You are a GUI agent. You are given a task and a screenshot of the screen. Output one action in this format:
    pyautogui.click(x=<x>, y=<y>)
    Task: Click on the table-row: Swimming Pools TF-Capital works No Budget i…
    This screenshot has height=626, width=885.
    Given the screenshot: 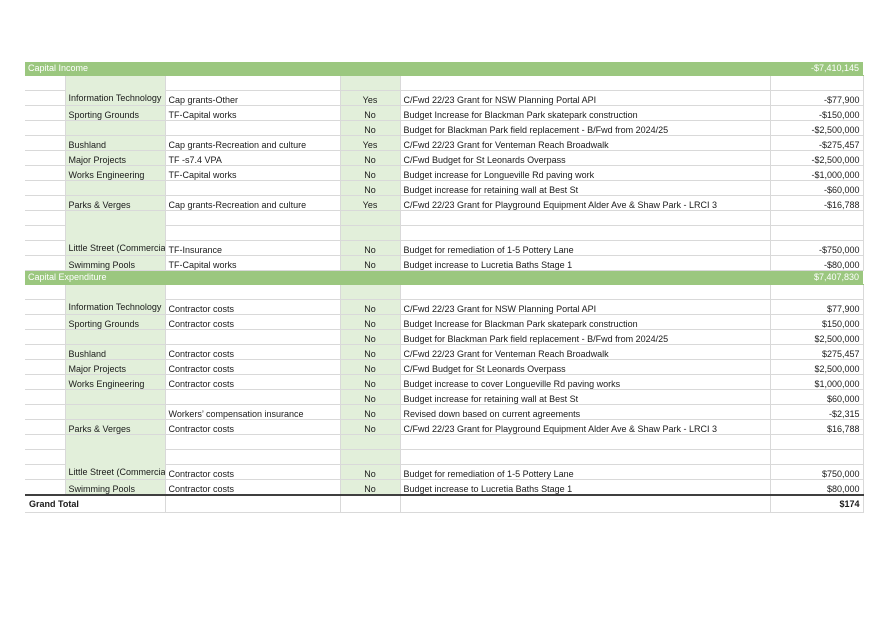 What is the action you would take?
    pyautogui.click(x=444, y=263)
    